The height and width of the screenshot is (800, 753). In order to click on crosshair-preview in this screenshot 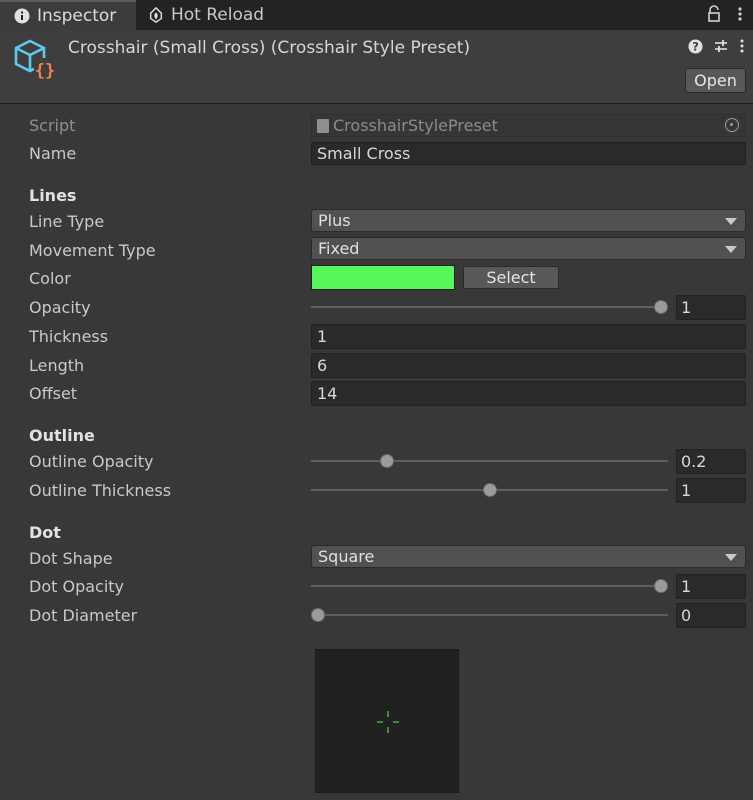, I will do `click(387, 721)`.